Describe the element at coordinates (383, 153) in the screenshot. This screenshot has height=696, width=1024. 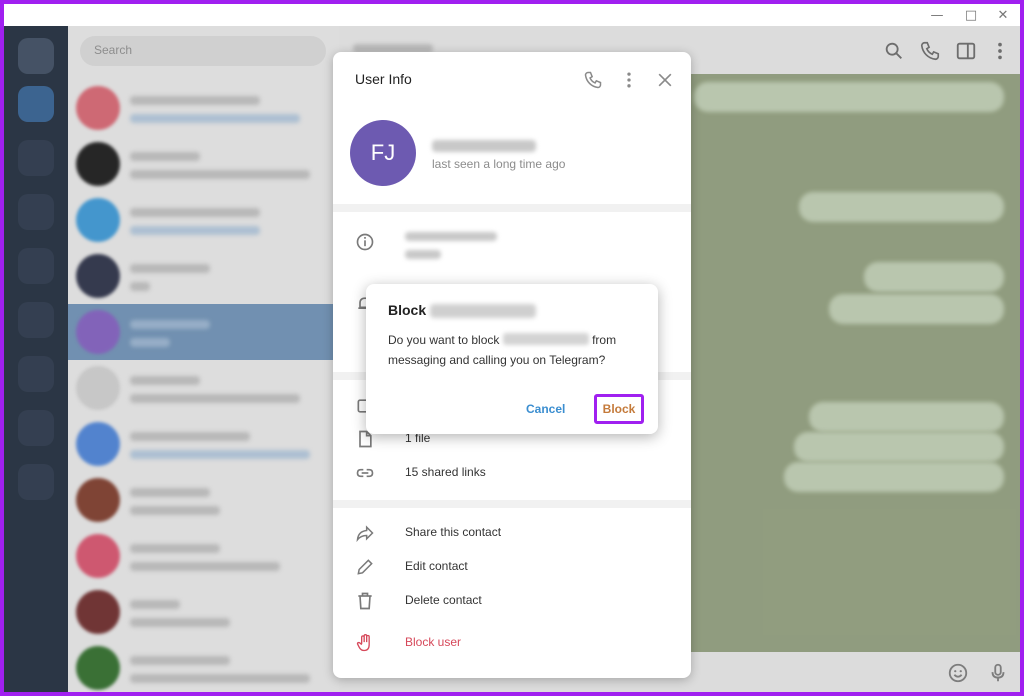
I see `avatar: FJ` at that location.